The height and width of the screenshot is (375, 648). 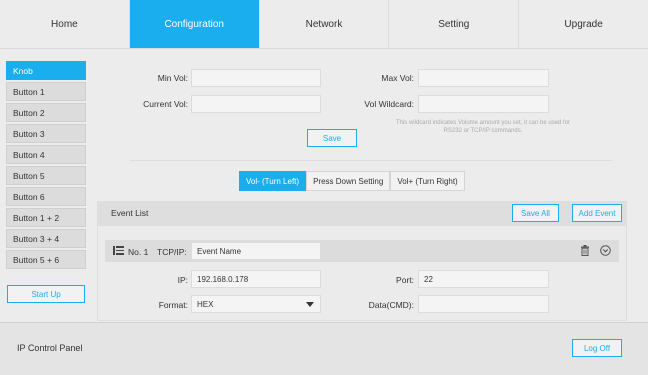 I want to click on vol-wildcard-label: Vol Wildcard:, so click(x=389, y=104).